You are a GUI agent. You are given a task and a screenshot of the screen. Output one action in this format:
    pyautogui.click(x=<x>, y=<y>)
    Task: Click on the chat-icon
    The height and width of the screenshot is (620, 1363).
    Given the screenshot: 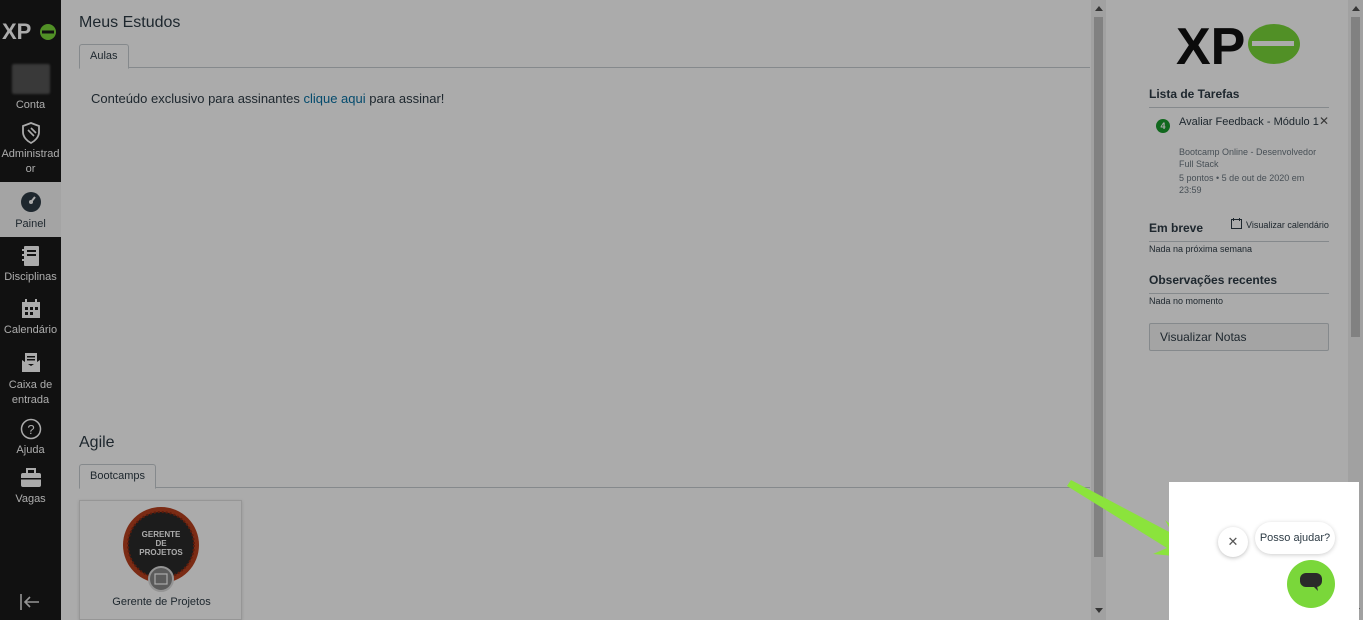 What is the action you would take?
    pyautogui.click(x=1311, y=584)
    